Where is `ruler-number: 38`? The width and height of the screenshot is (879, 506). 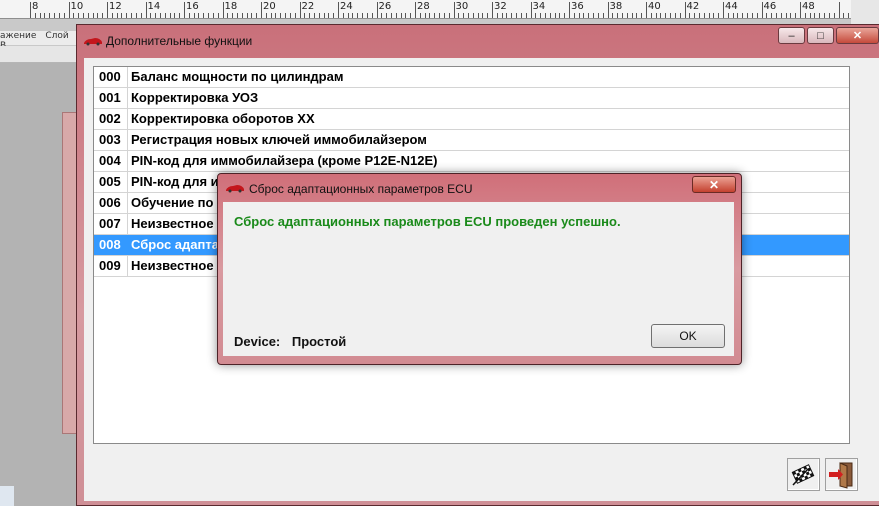
ruler-number: 38 is located at coordinates (616, 6).